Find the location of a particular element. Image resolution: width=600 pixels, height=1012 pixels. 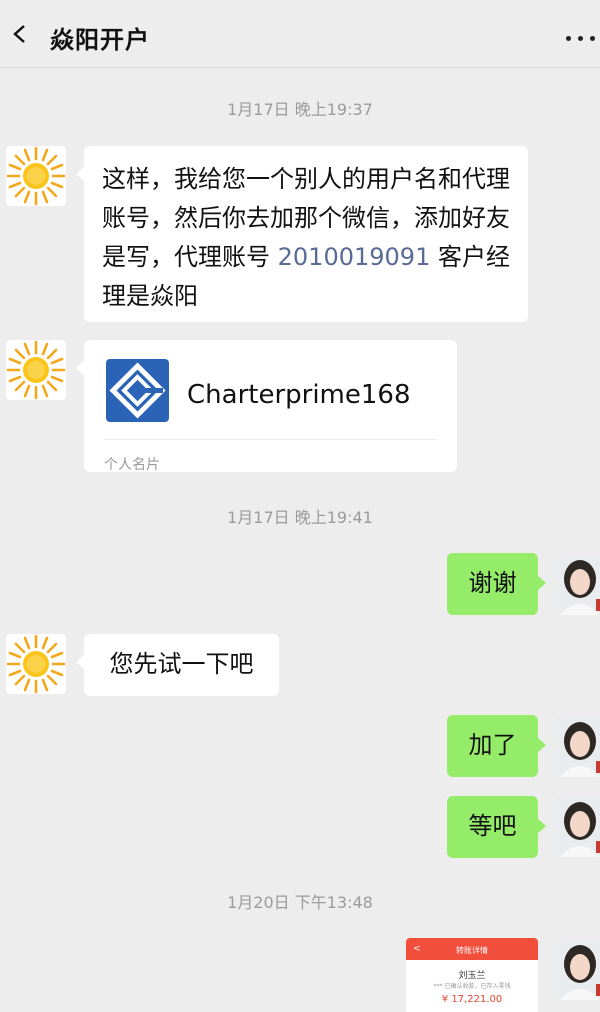

message-text: 加了 is located at coordinates (492, 745).